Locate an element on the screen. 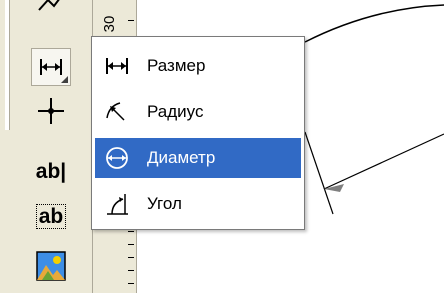  crosshair-icon is located at coordinates (51, 111).